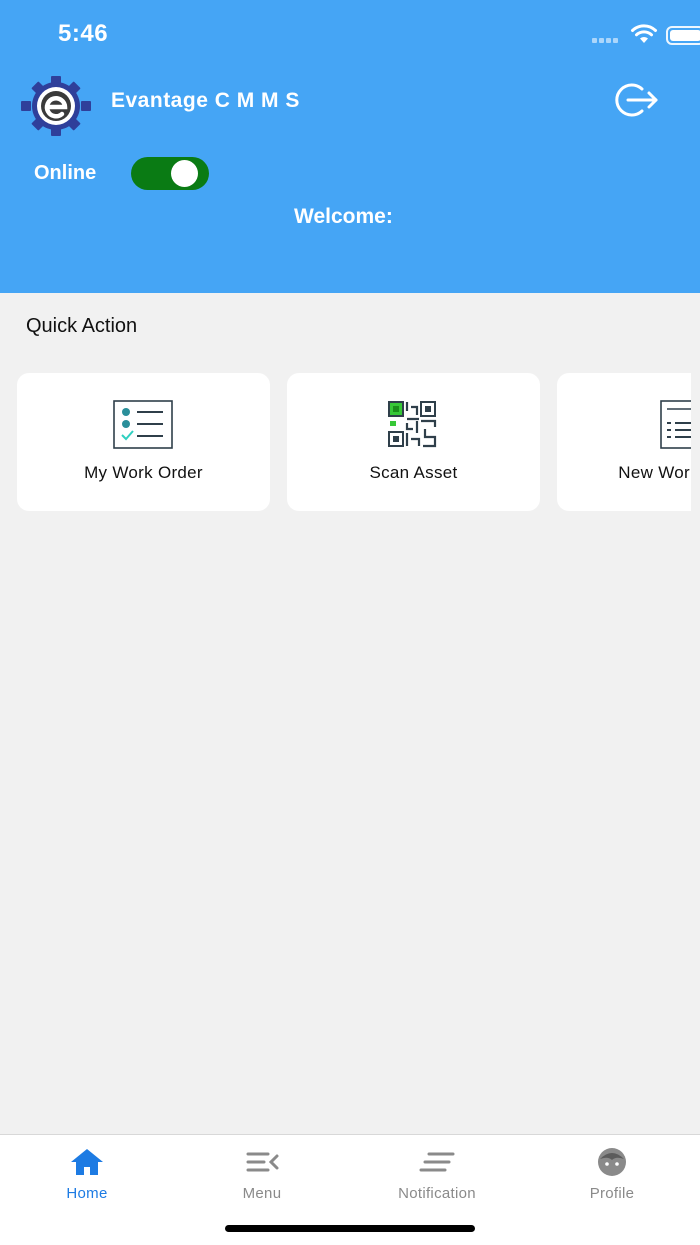  I want to click on online-toggle, so click(170, 173).